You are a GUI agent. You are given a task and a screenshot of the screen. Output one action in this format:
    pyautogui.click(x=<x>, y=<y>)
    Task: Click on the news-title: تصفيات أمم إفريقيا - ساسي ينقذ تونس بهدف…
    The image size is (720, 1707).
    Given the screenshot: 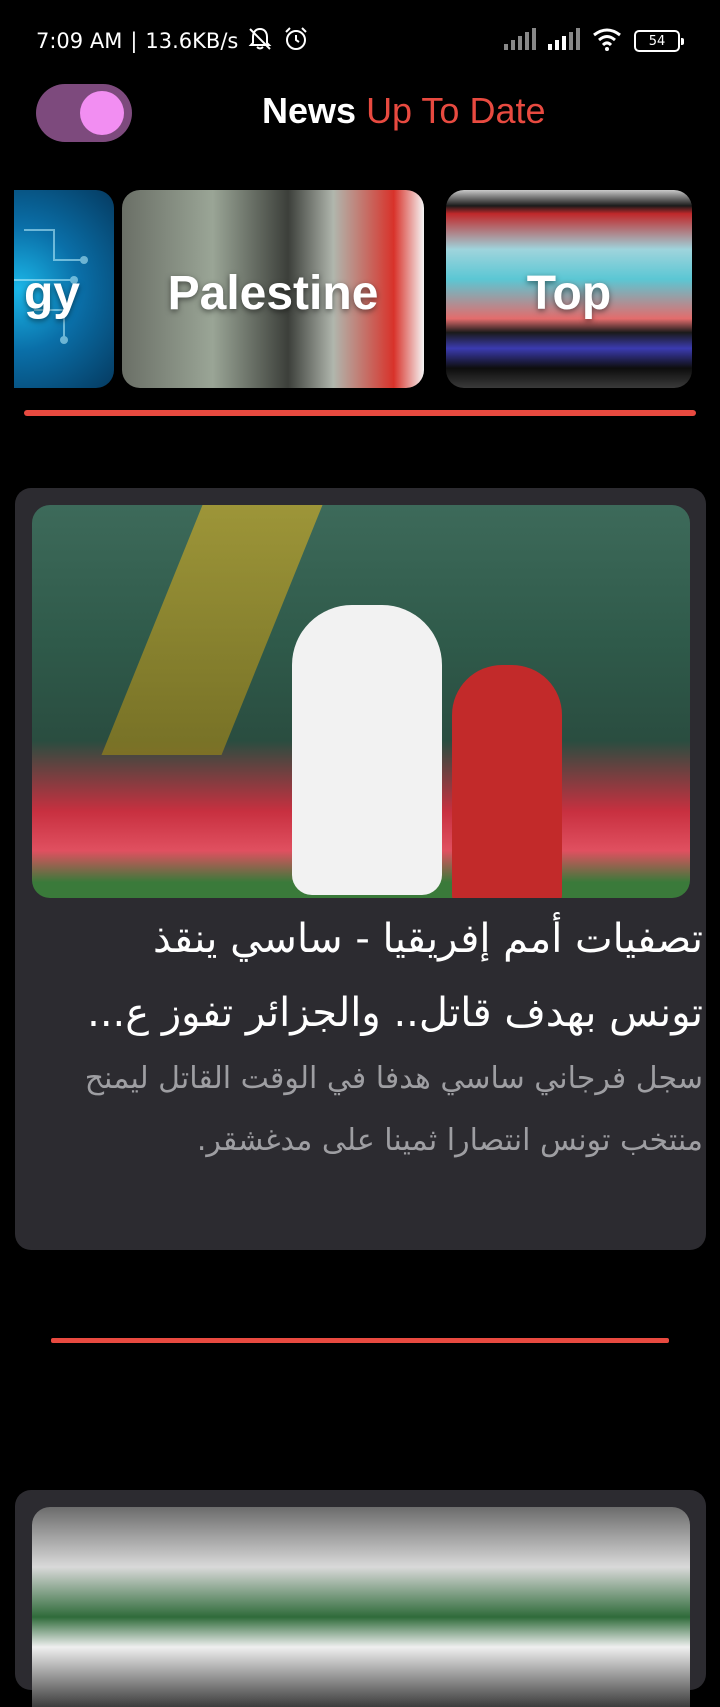 What is the action you would take?
    pyautogui.click(x=395, y=976)
    